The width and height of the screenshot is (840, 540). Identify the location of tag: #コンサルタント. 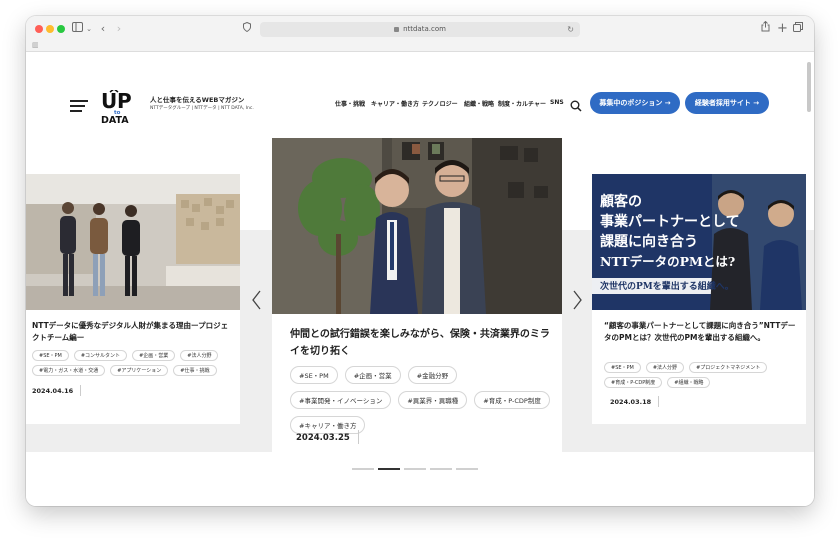
(100, 355).